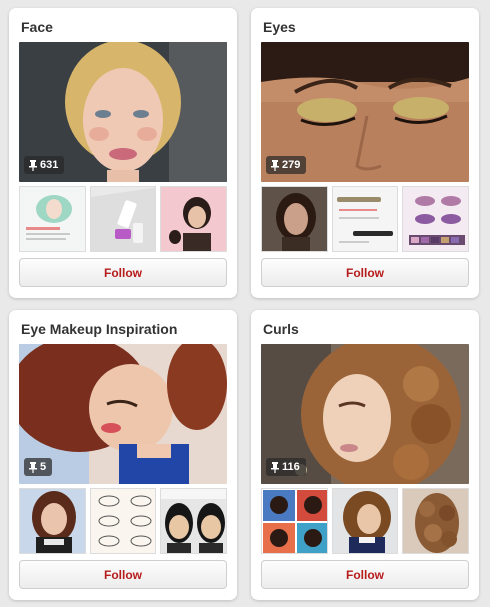 This screenshot has height=607, width=490. I want to click on pin-count-badge: 116, so click(286, 467).